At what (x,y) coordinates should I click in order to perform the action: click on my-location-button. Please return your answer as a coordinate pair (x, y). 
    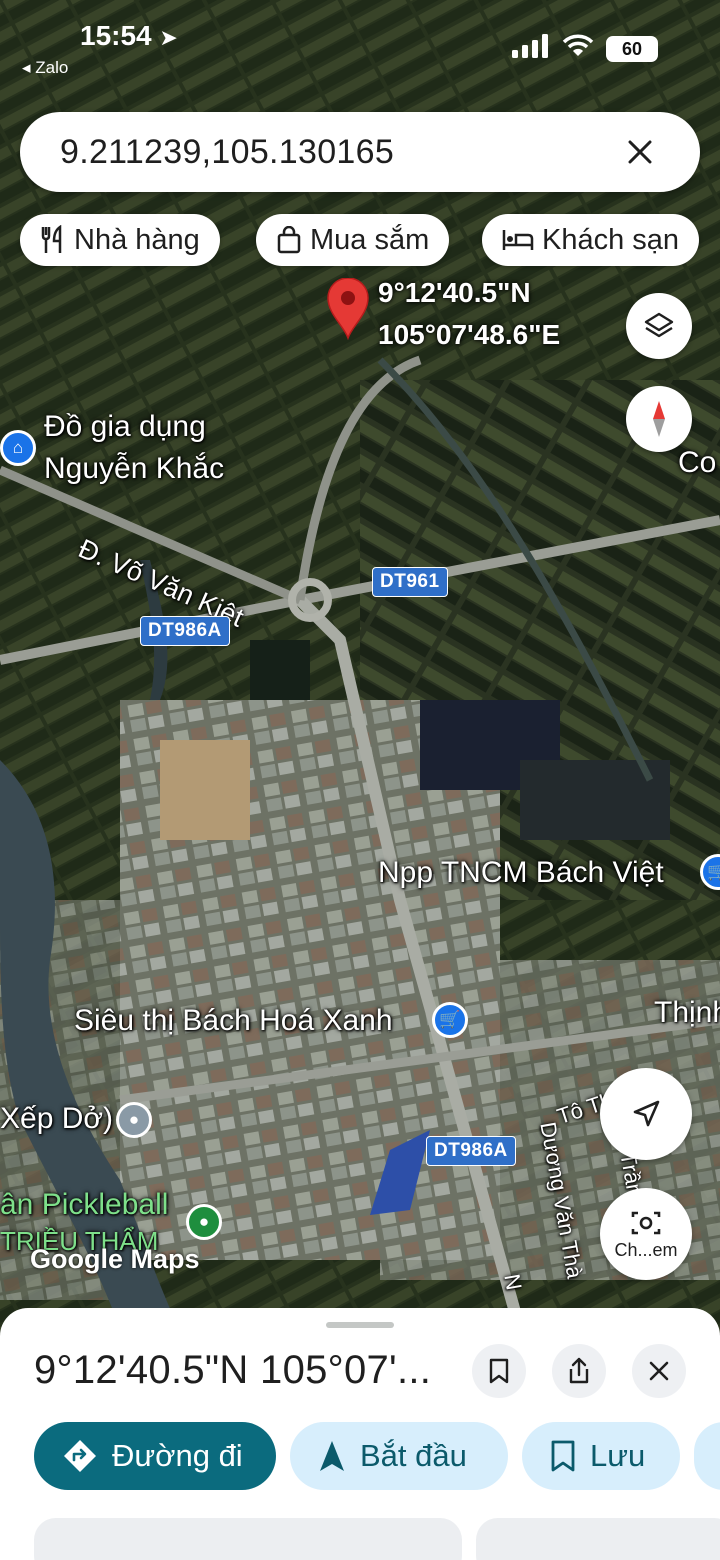
    Looking at the image, I should click on (646, 1114).